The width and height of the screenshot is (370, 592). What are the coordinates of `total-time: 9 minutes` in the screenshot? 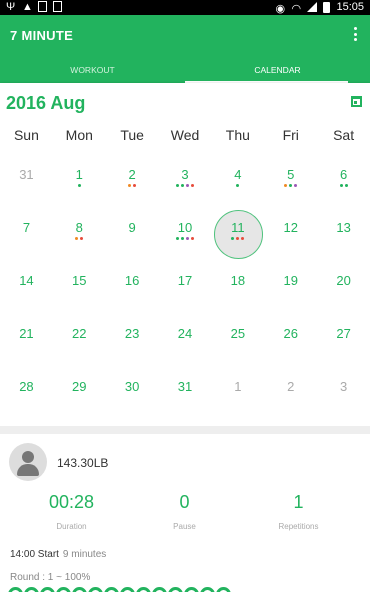 It's located at (84, 554).